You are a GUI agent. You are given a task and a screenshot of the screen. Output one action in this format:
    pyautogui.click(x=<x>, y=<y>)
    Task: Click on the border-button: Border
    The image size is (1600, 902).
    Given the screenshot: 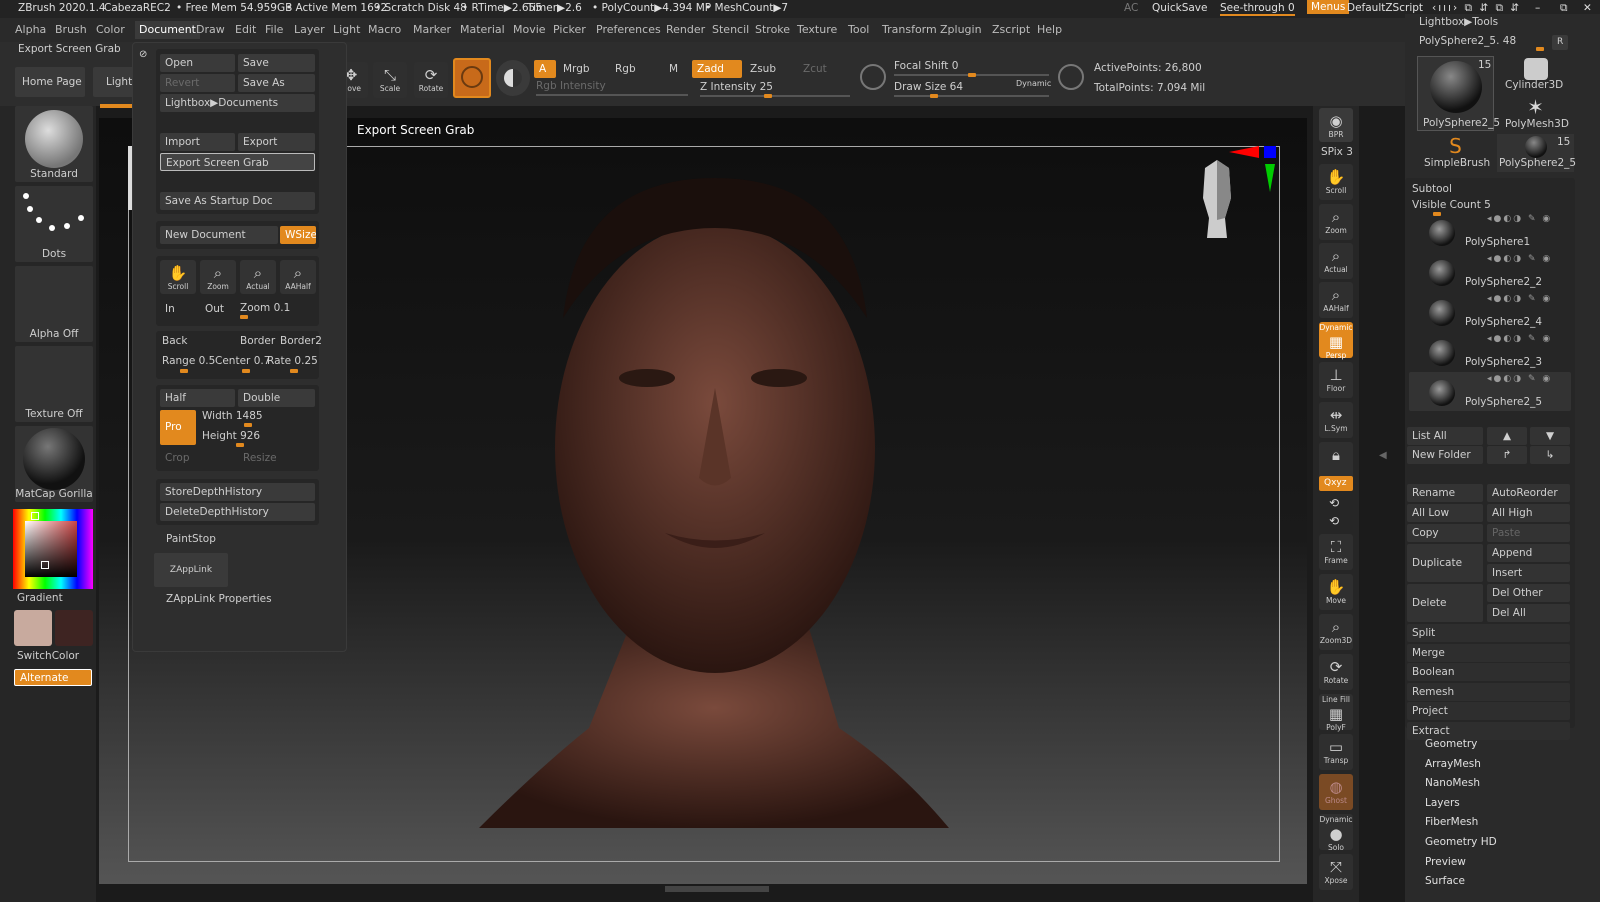 What is the action you would take?
    pyautogui.click(x=257, y=341)
    